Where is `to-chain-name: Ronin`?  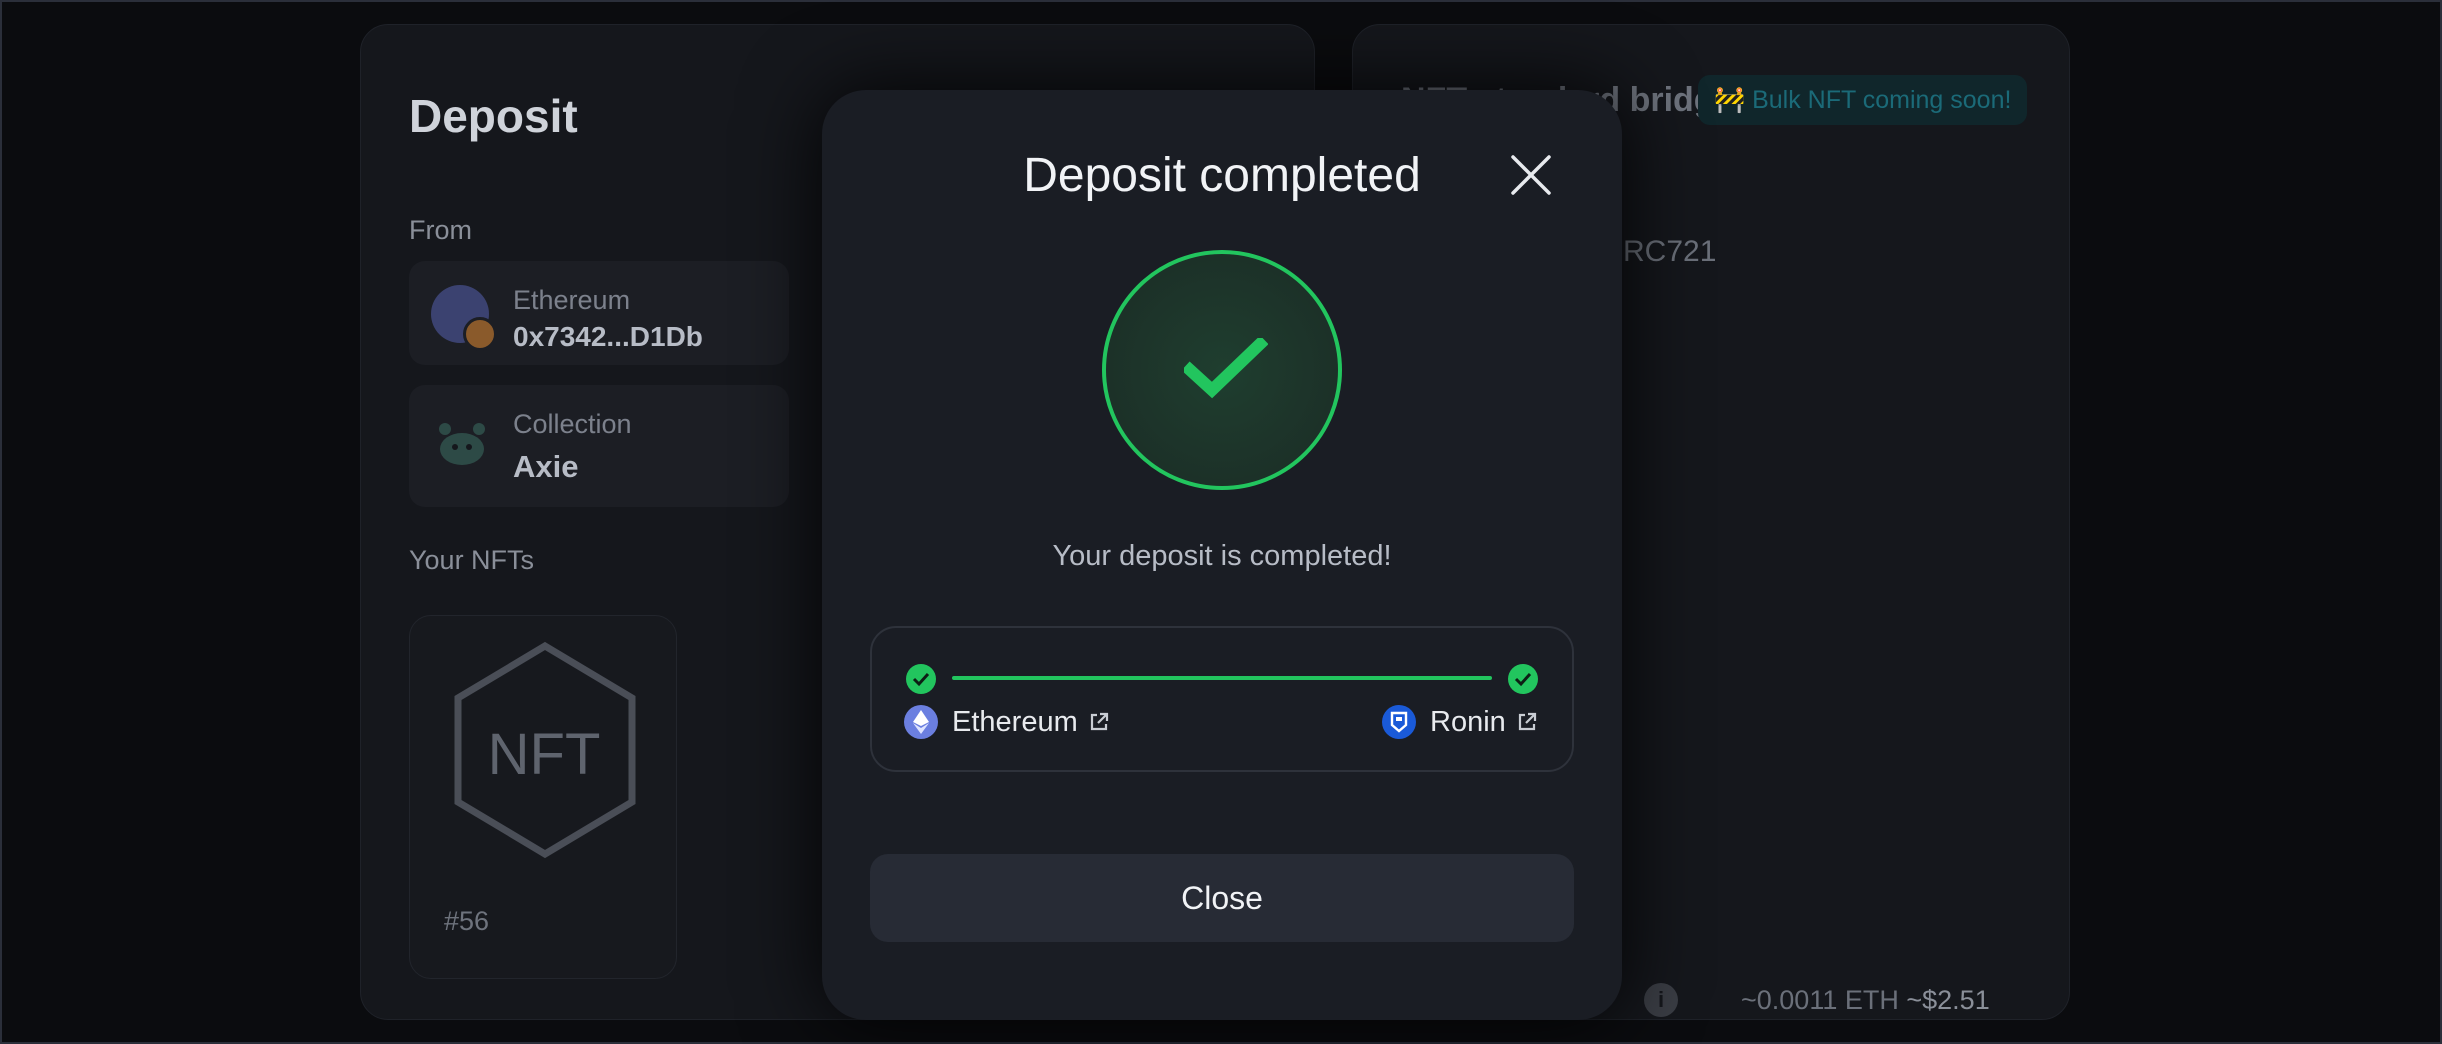
to-chain-name: Ronin is located at coordinates (1468, 721).